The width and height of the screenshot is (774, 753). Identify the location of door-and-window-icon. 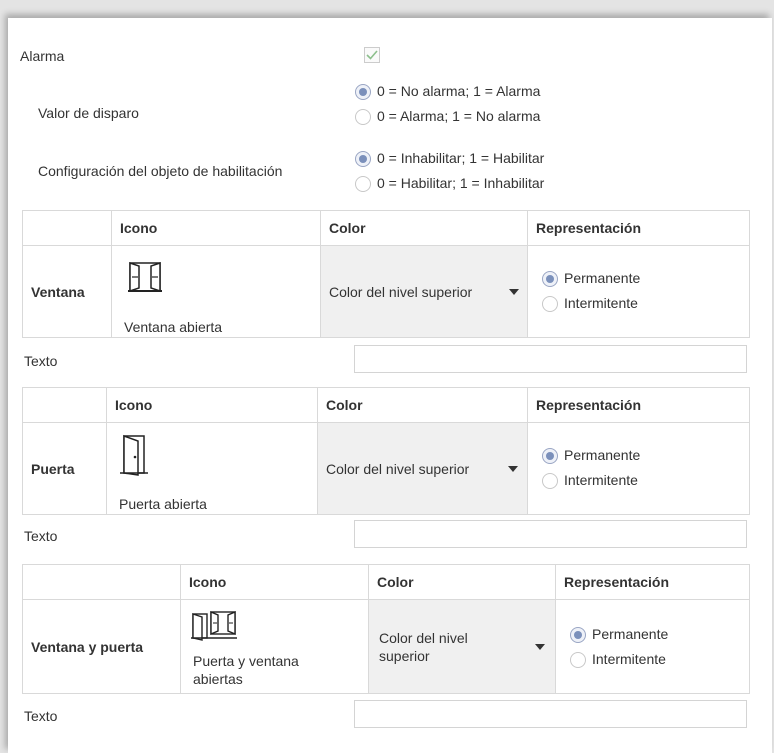
(214, 625).